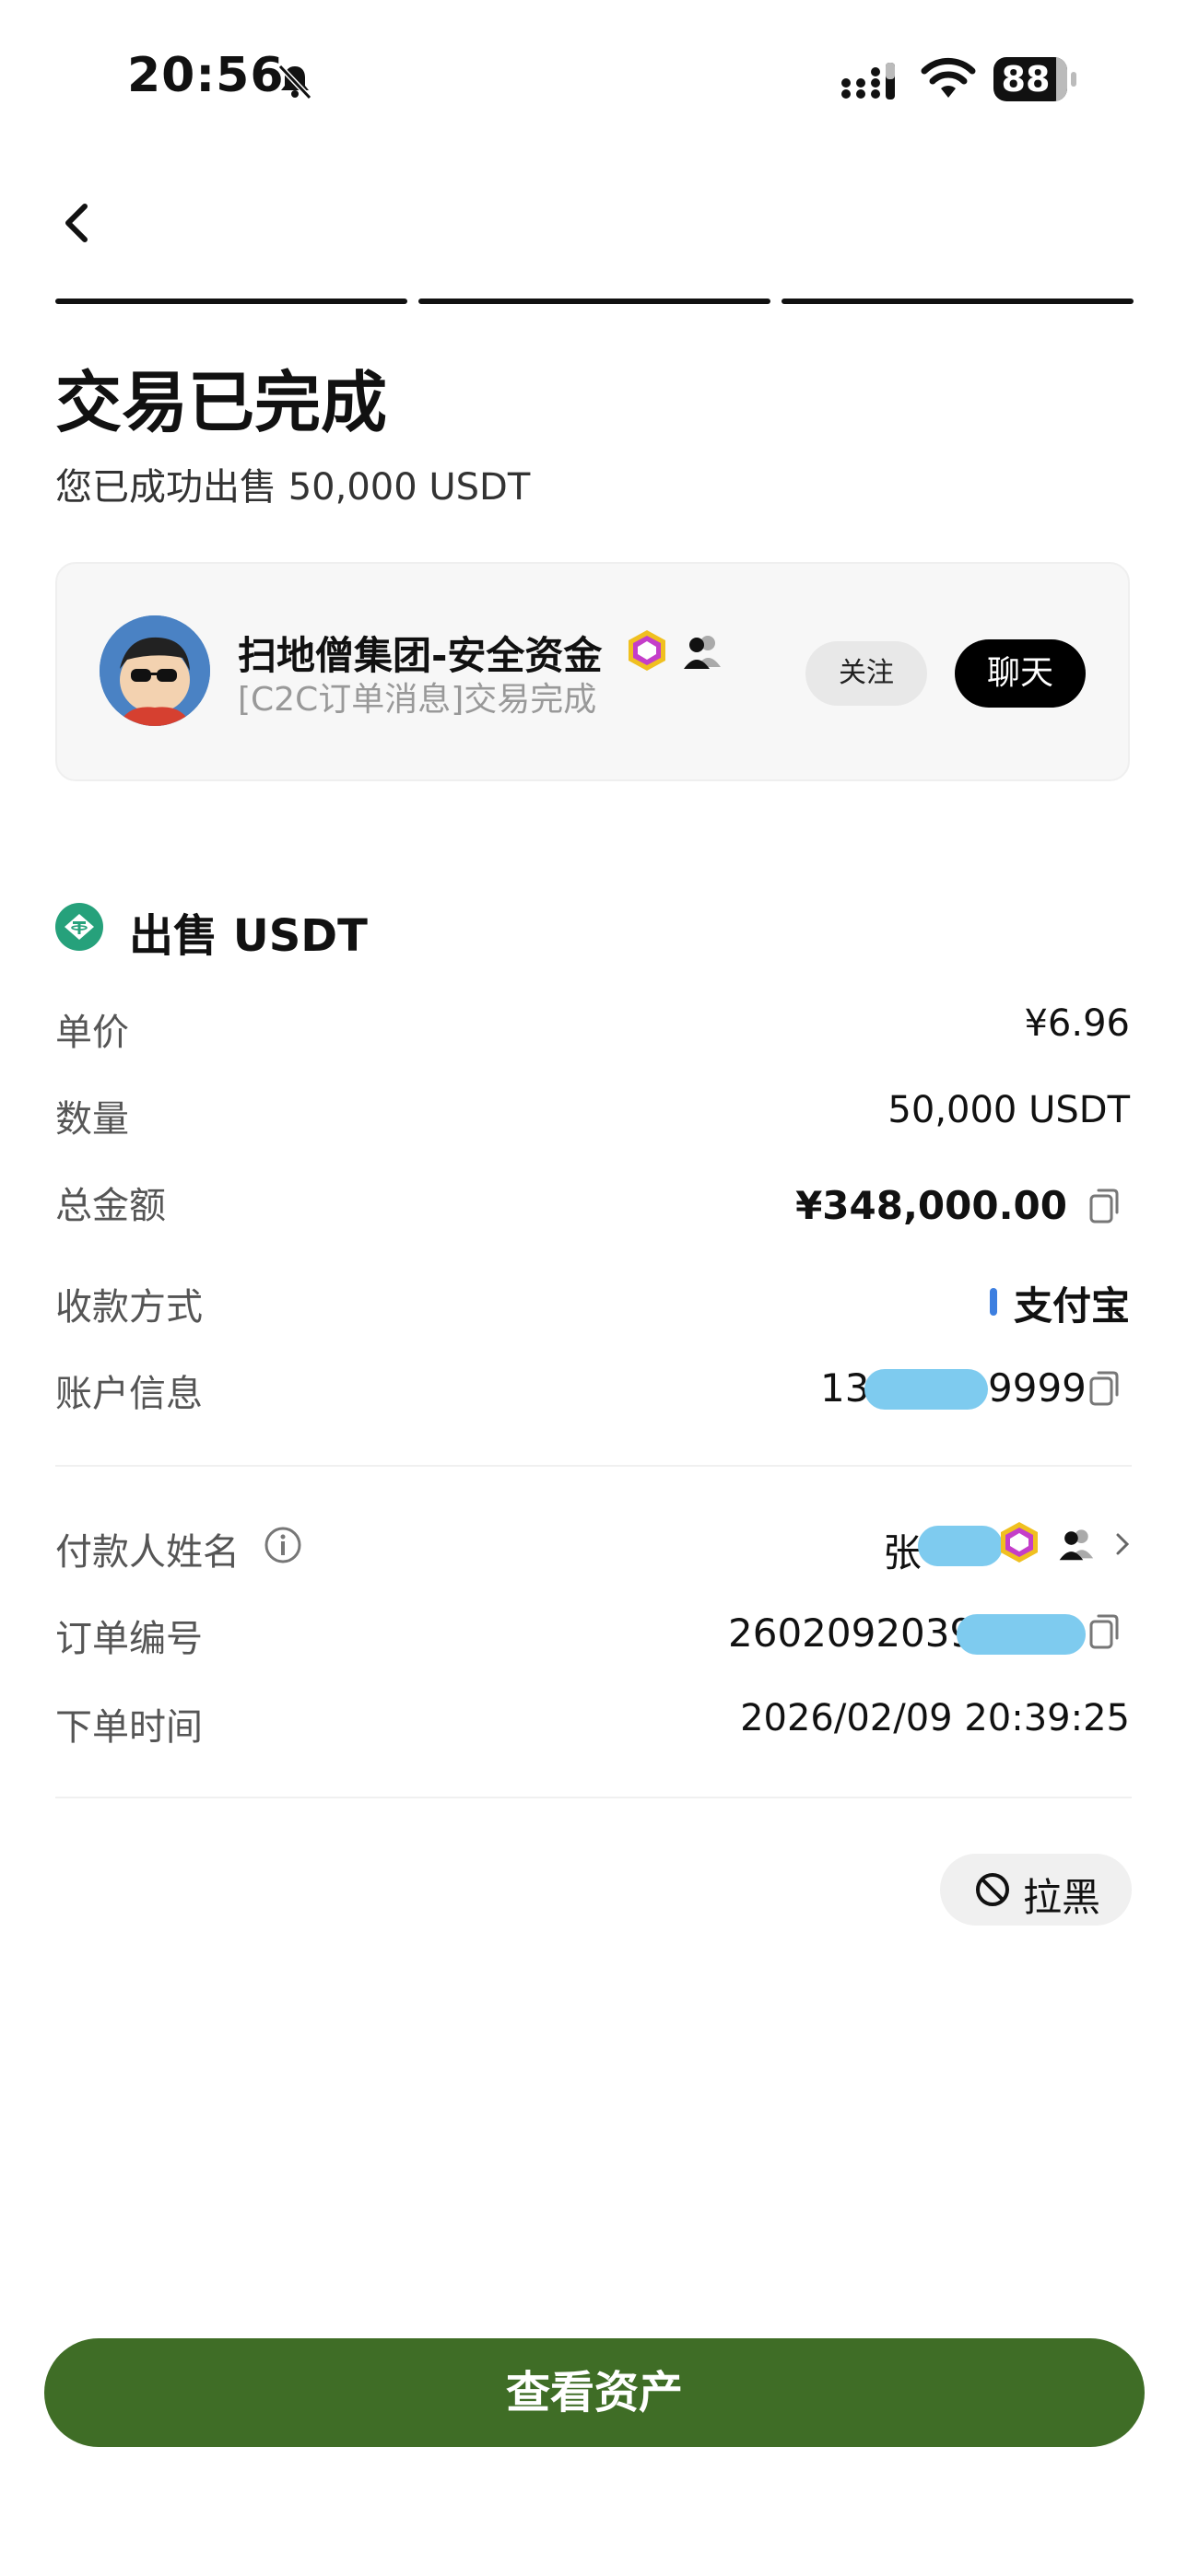 Image resolution: width=1187 pixels, height=2576 pixels. I want to click on block-icon, so click(992, 1890).